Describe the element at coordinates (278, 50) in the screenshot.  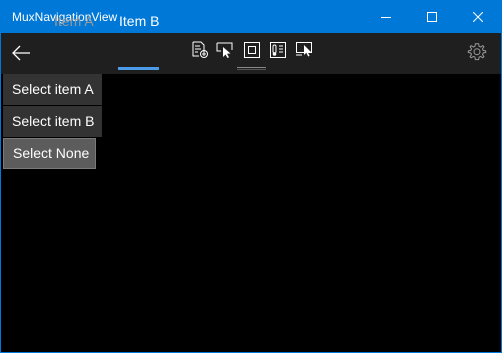
I see `thermometer-list-icon` at that location.